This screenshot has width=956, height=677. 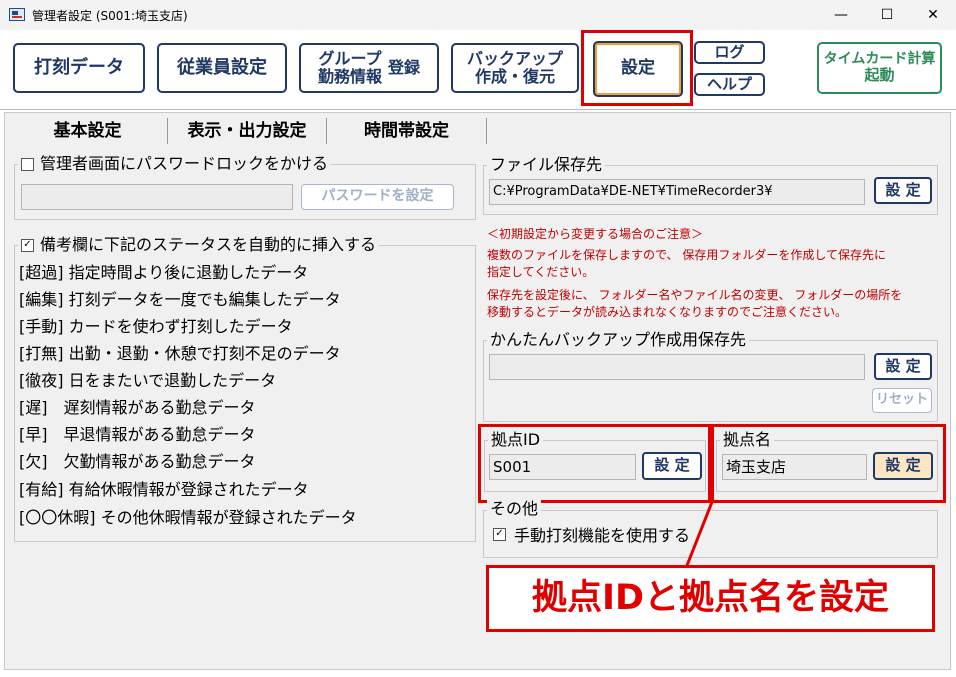 What do you see at coordinates (27, 245) in the screenshot?
I see `remarks-checkbox: ✓` at bounding box center [27, 245].